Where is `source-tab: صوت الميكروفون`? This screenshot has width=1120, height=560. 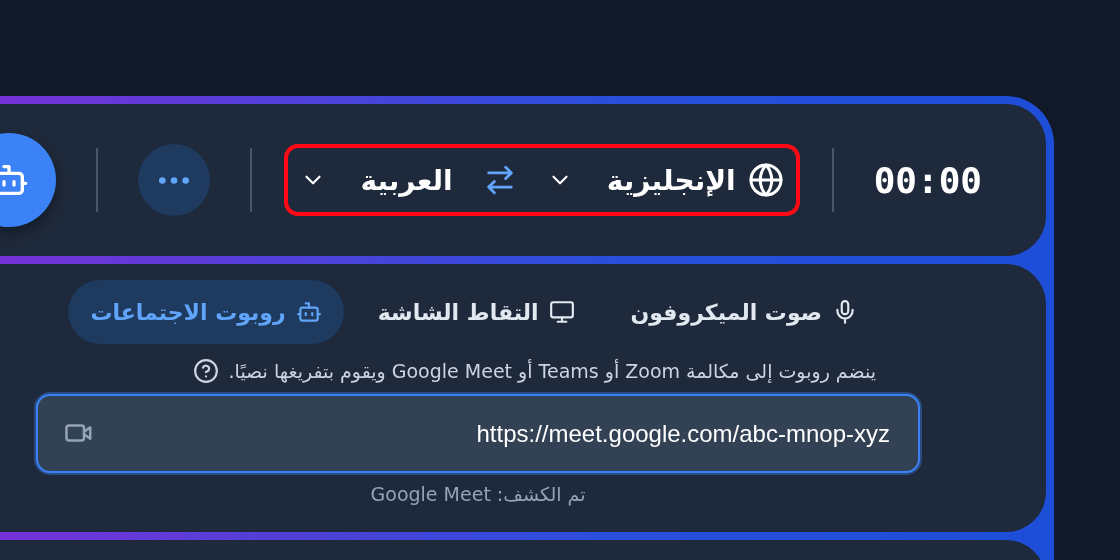
source-tab: صوت الميكروفون is located at coordinates (744, 312).